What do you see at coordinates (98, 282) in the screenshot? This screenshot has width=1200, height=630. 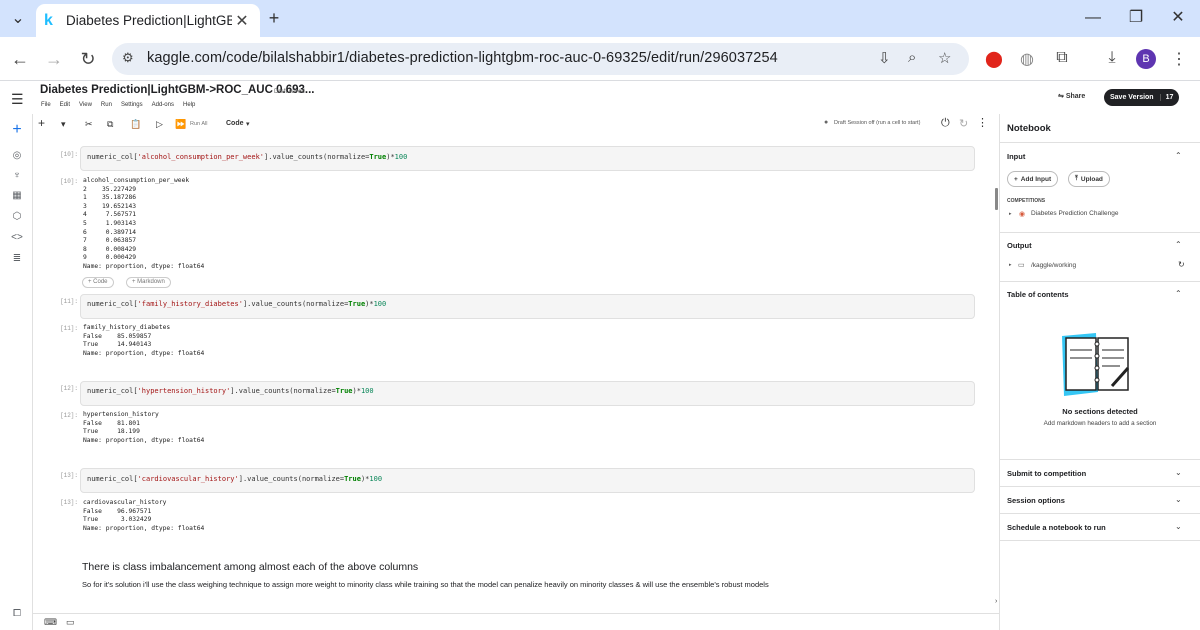 I see `add-code-cell-button: + Code` at bounding box center [98, 282].